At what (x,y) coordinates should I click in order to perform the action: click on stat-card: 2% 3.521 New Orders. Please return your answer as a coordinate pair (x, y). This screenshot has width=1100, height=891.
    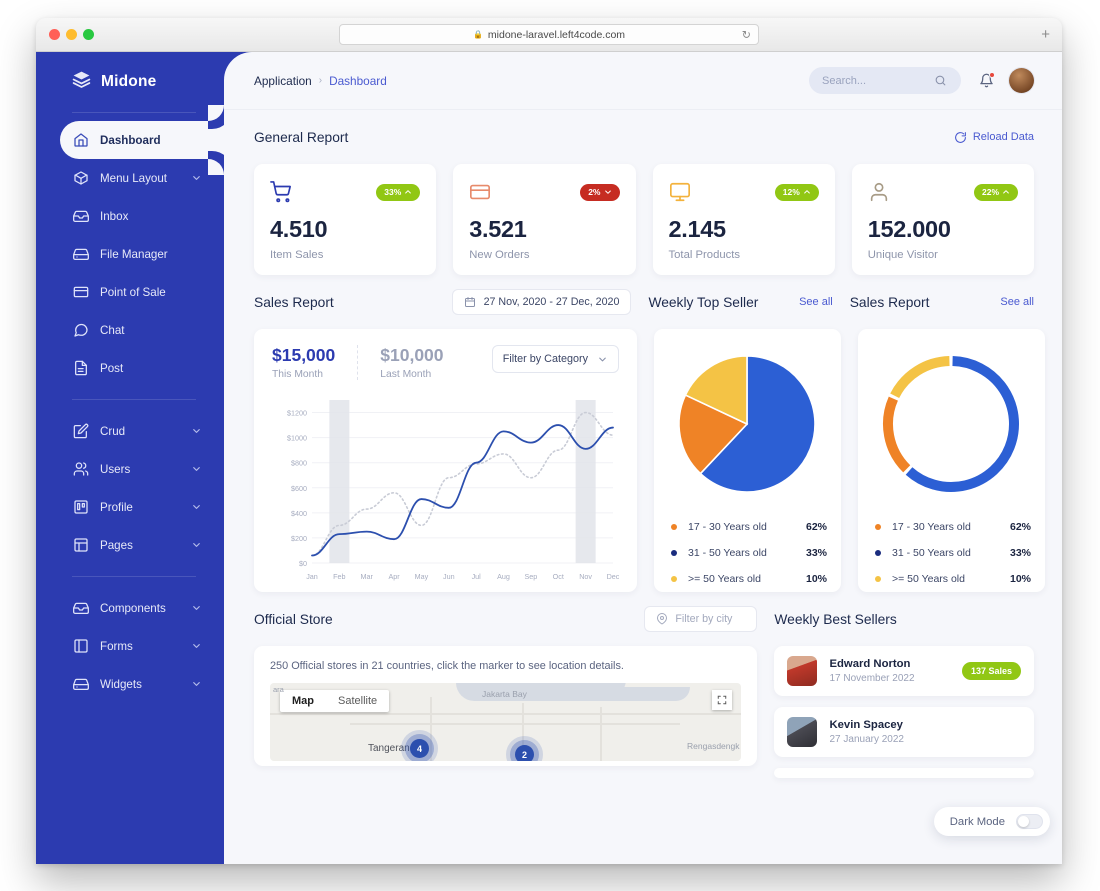
    Looking at the image, I should click on (544, 222).